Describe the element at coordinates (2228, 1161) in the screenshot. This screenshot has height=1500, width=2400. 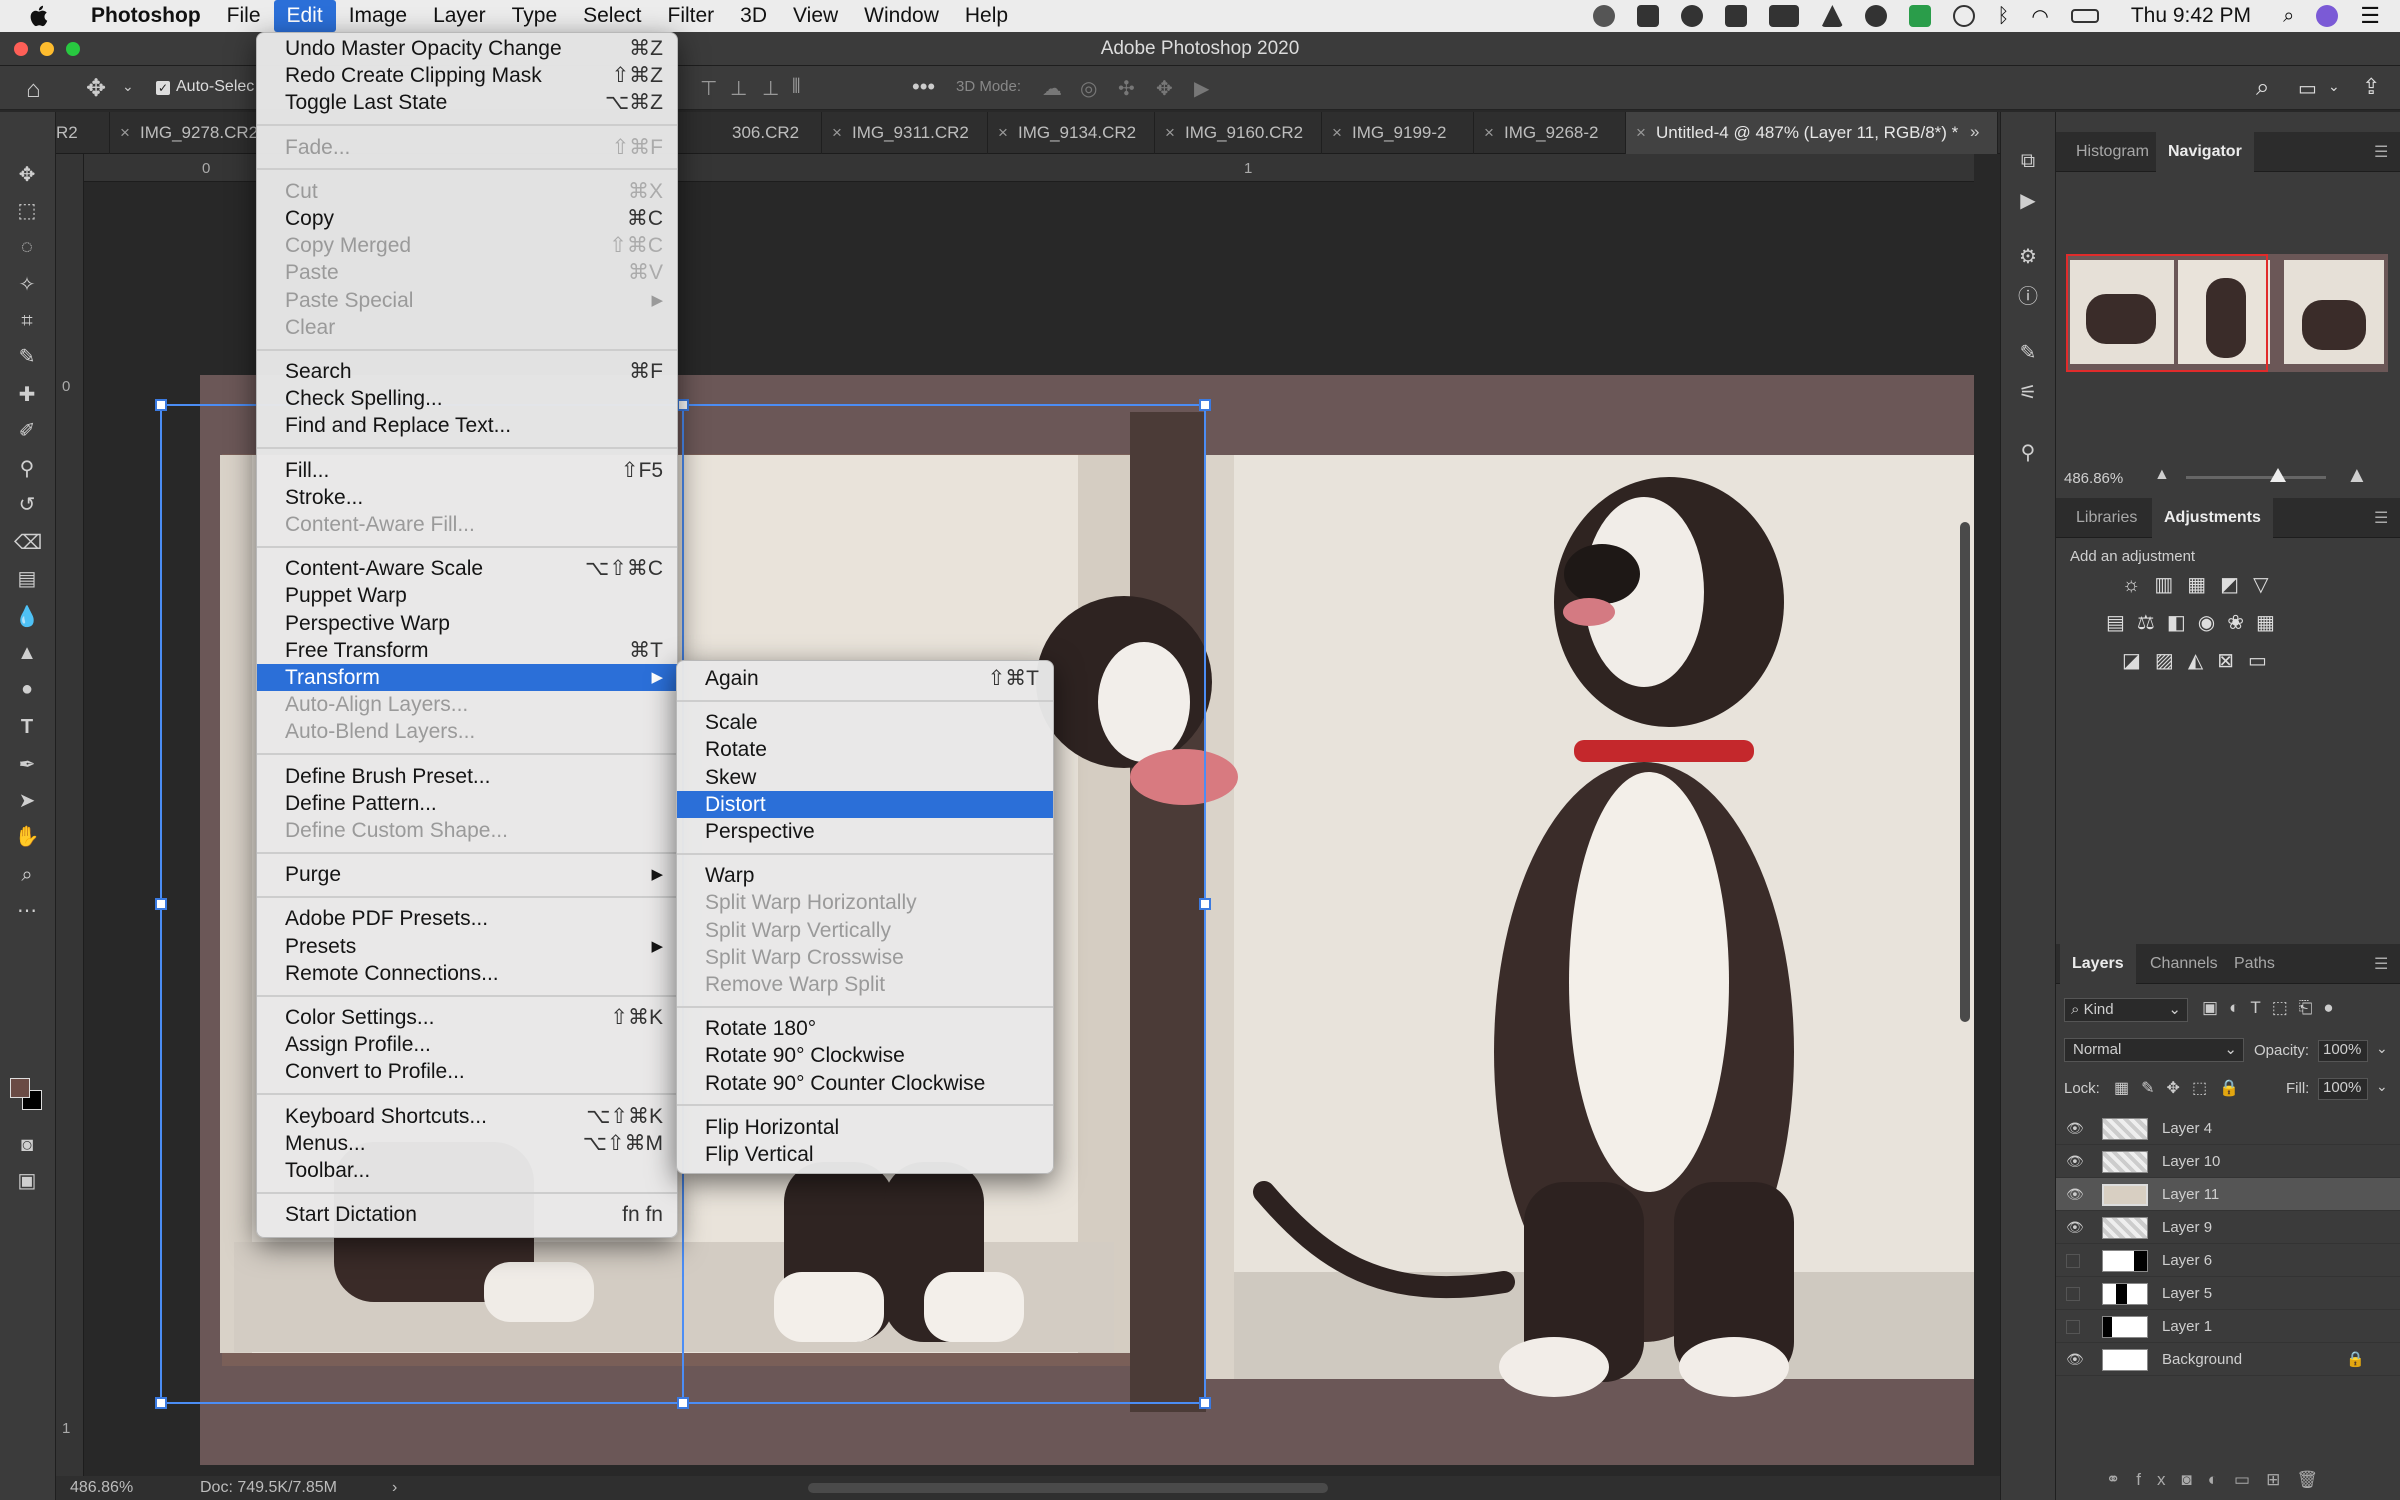
I see `layer-row: 👁 Layer 10` at that location.